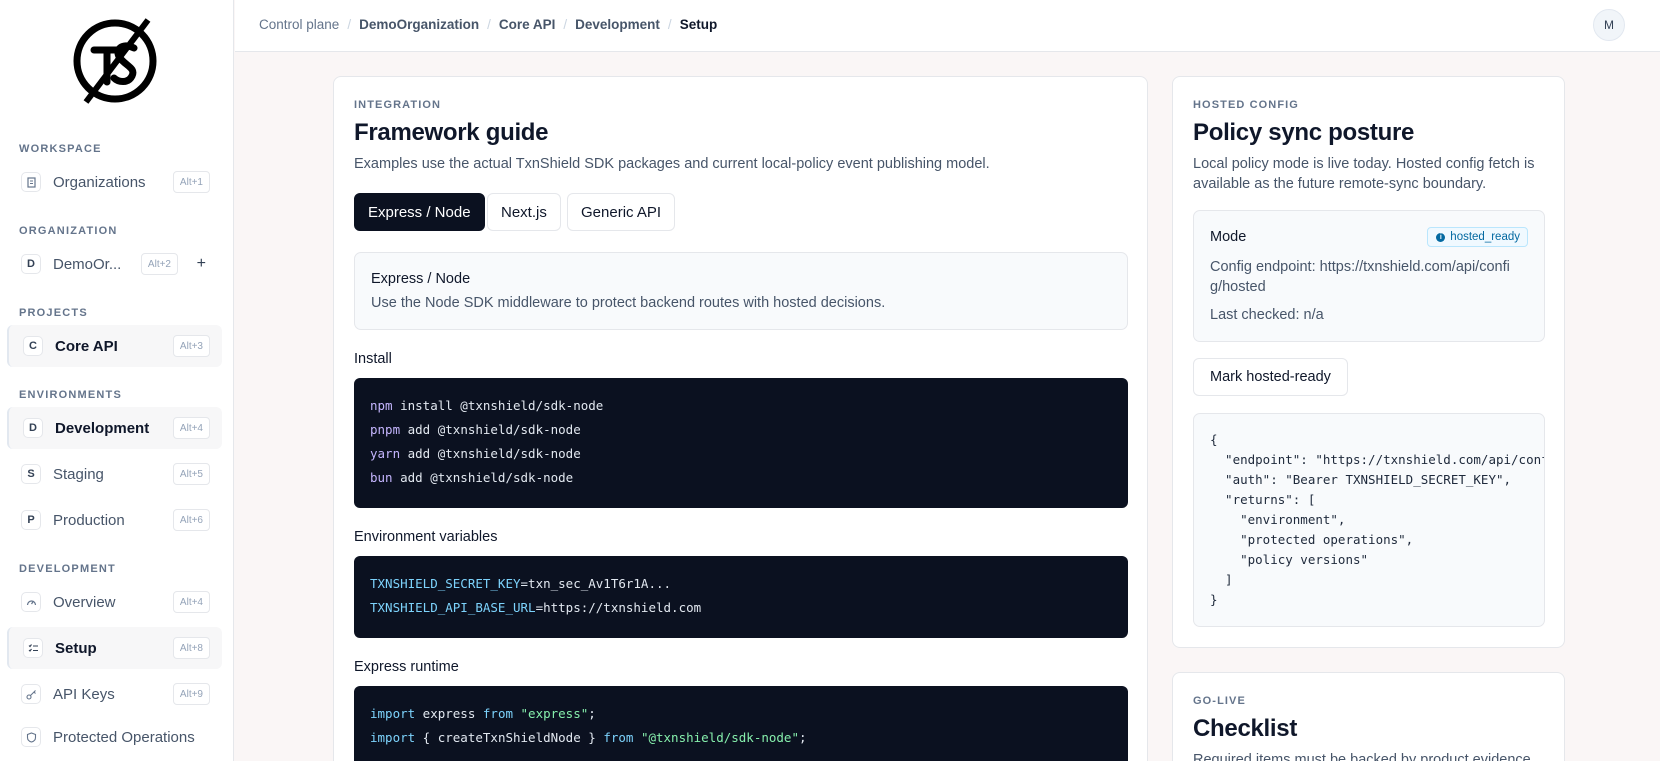  Describe the element at coordinates (509, 737) in the screenshot. I see `code-ident: { createTxnShieldNode }` at that location.